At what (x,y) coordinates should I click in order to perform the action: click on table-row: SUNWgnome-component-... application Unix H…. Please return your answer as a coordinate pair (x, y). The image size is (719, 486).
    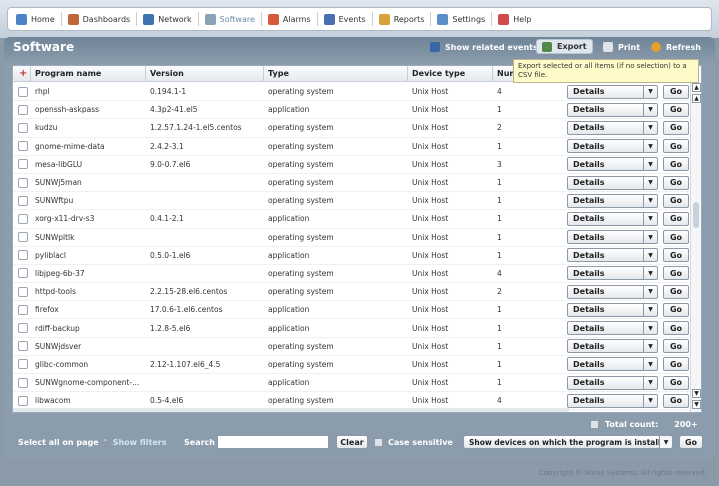
    Looking at the image, I should click on (355, 383).